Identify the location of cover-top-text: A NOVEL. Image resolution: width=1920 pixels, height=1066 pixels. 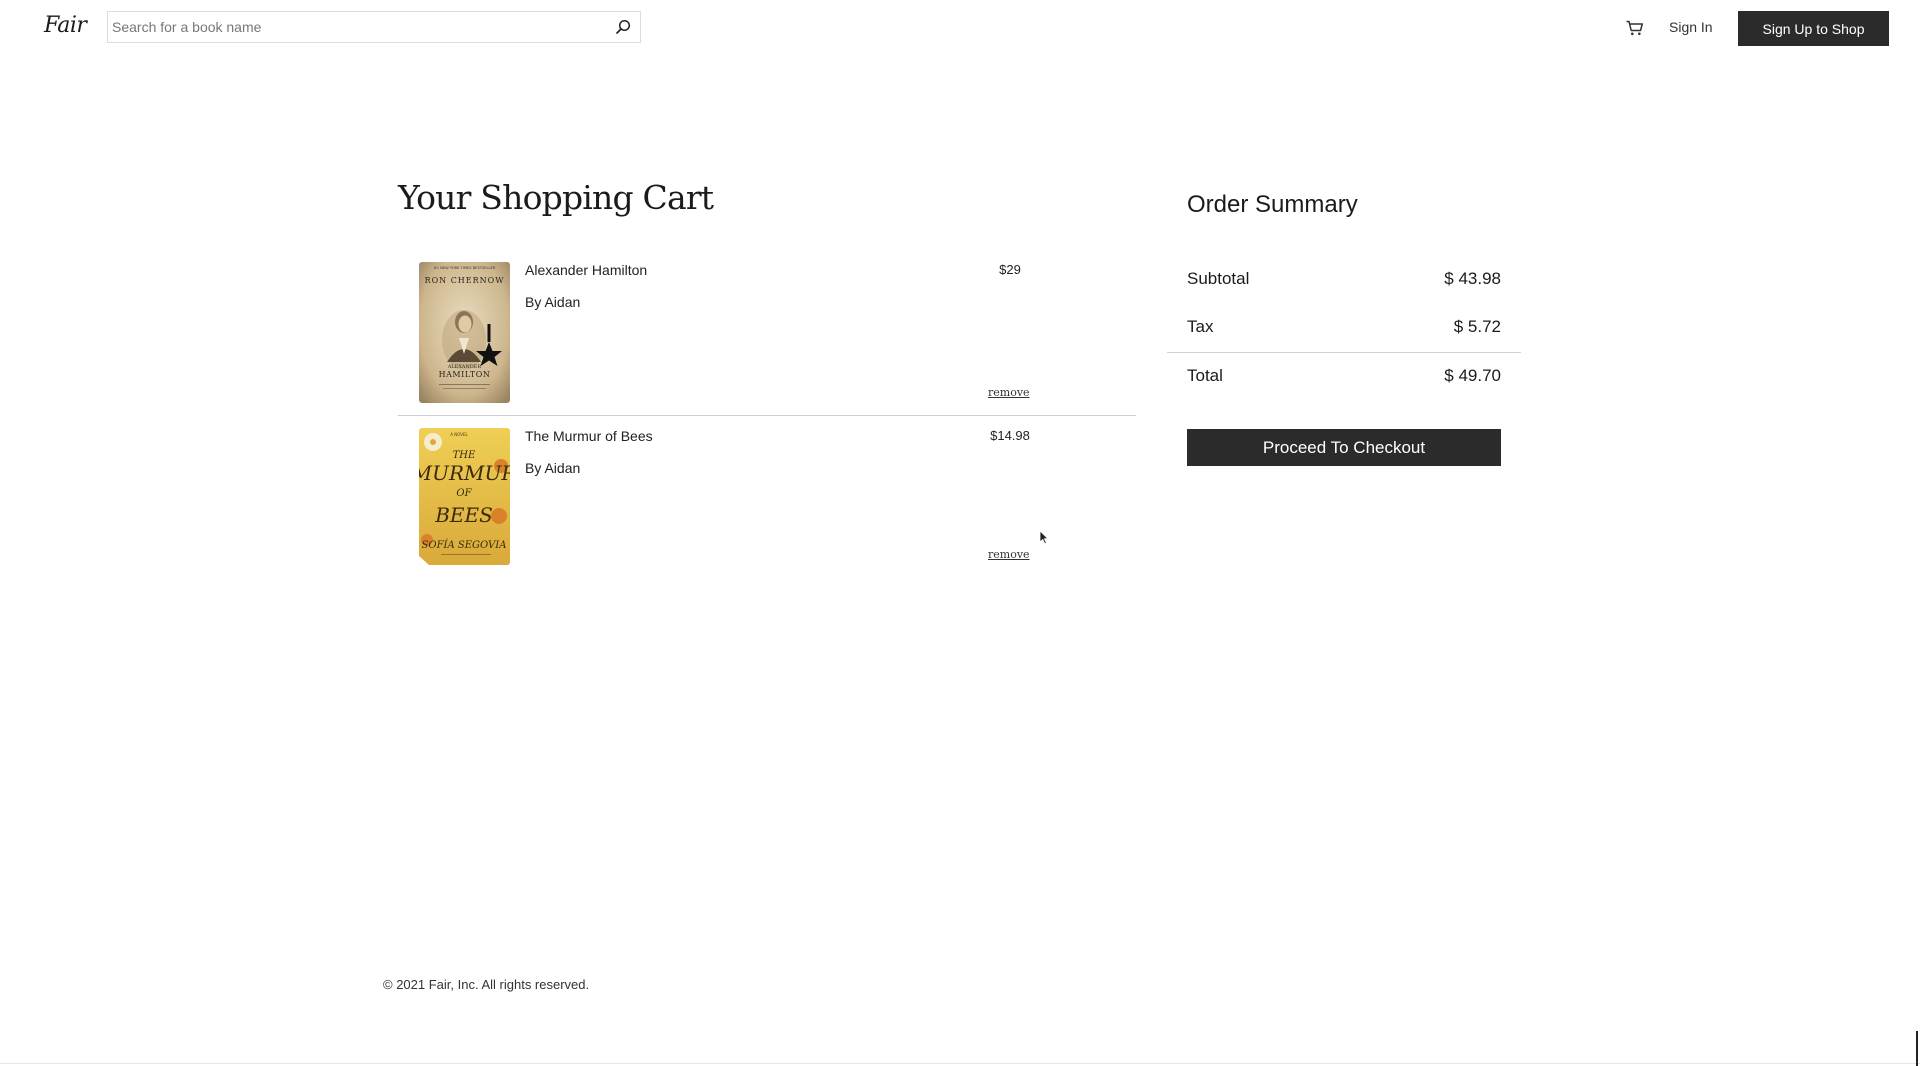
(459, 434).